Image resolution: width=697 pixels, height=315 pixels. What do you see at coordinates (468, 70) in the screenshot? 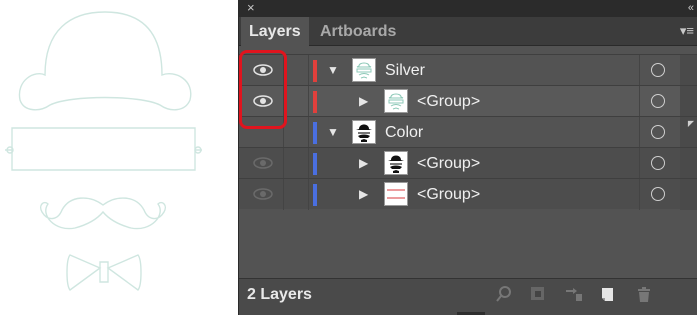
I see `layer-row-silver: ▼ Silver` at bounding box center [468, 70].